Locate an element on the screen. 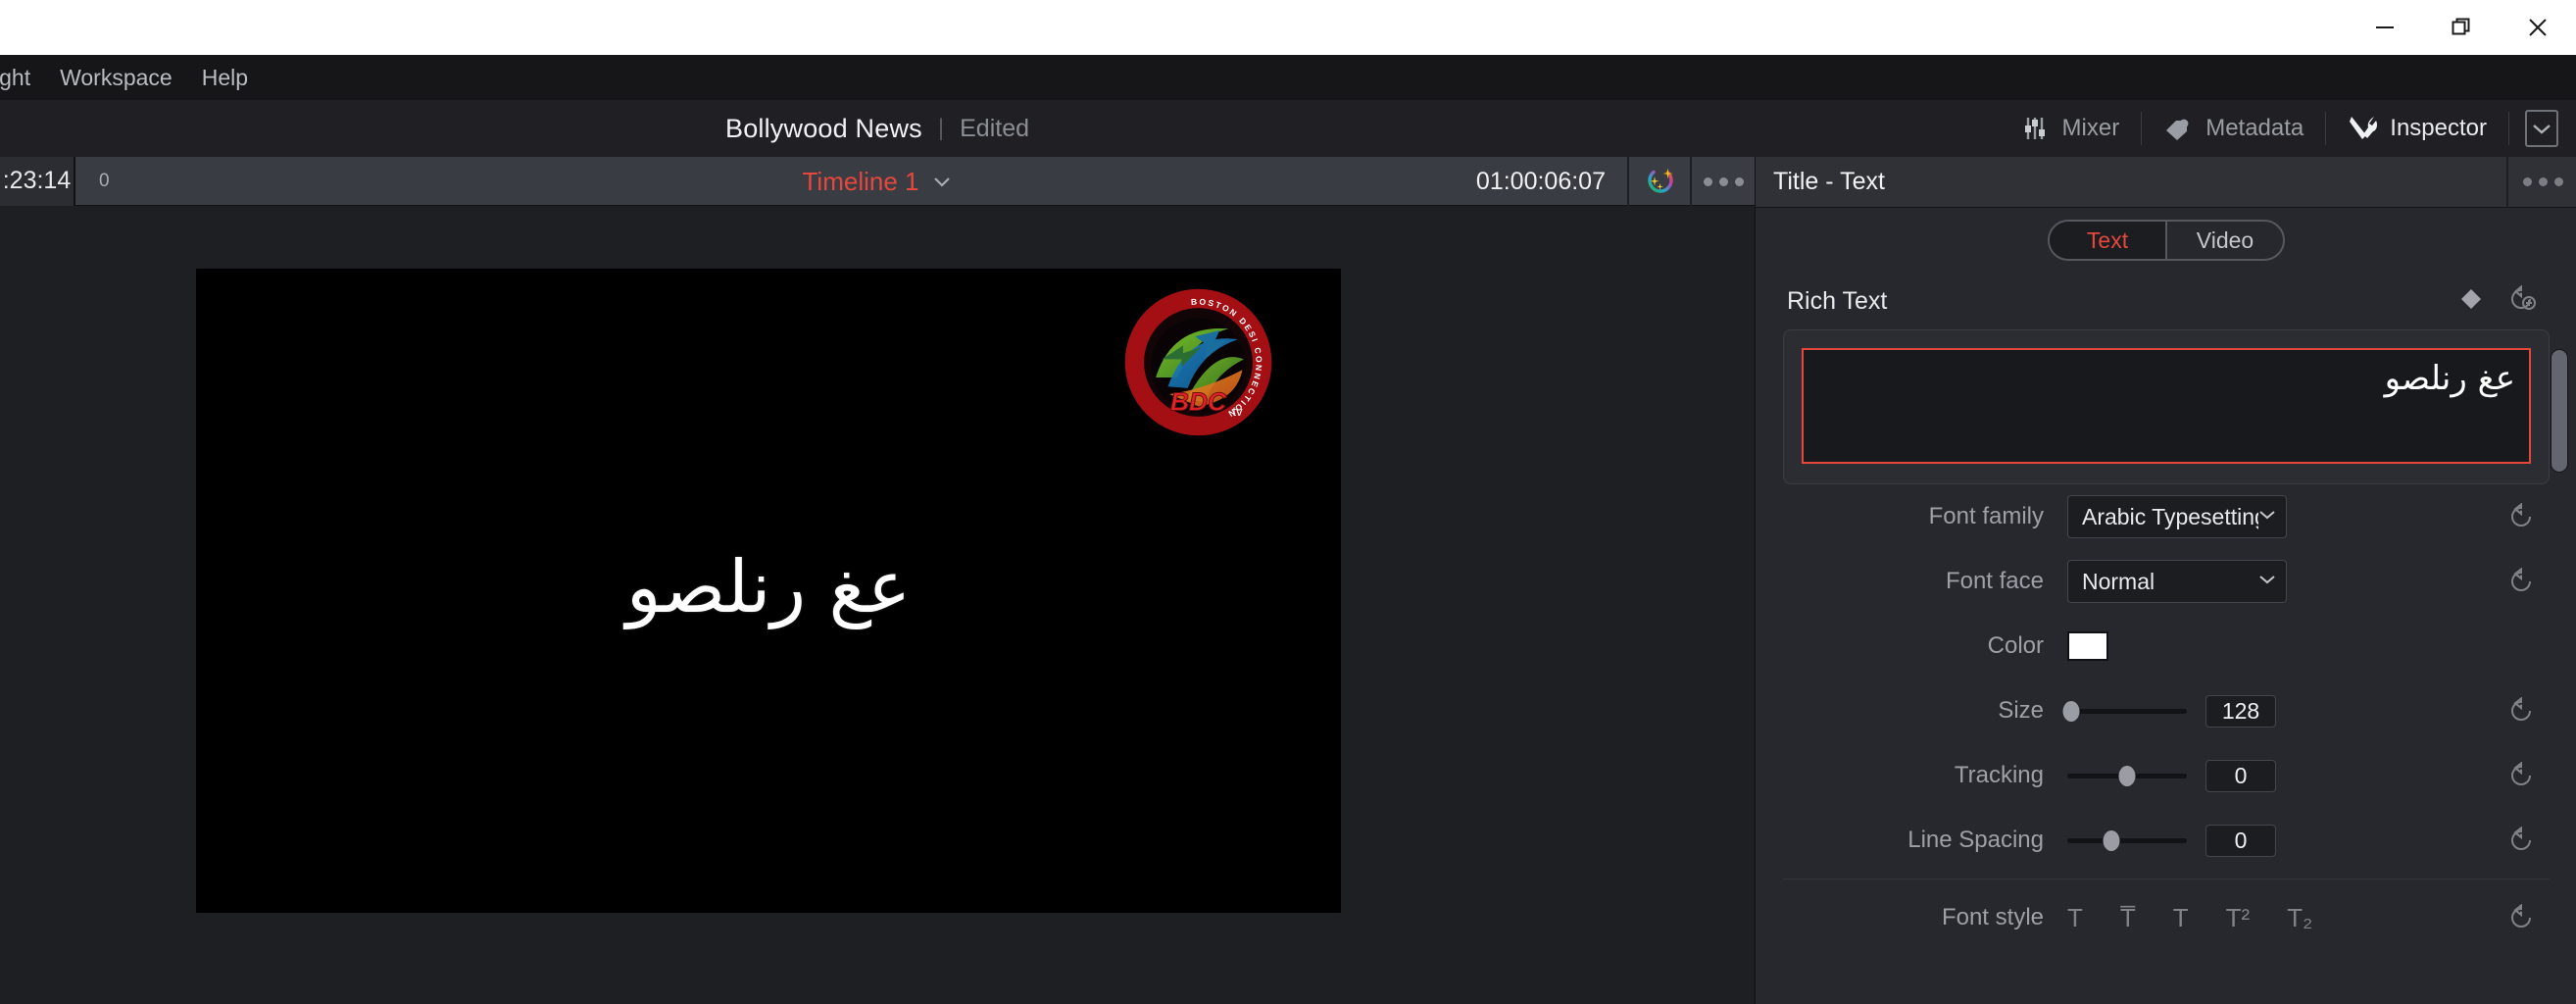 This screenshot has width=2576, height=1004. mixer-label: Mixer is located at coordinates (2090, 128).